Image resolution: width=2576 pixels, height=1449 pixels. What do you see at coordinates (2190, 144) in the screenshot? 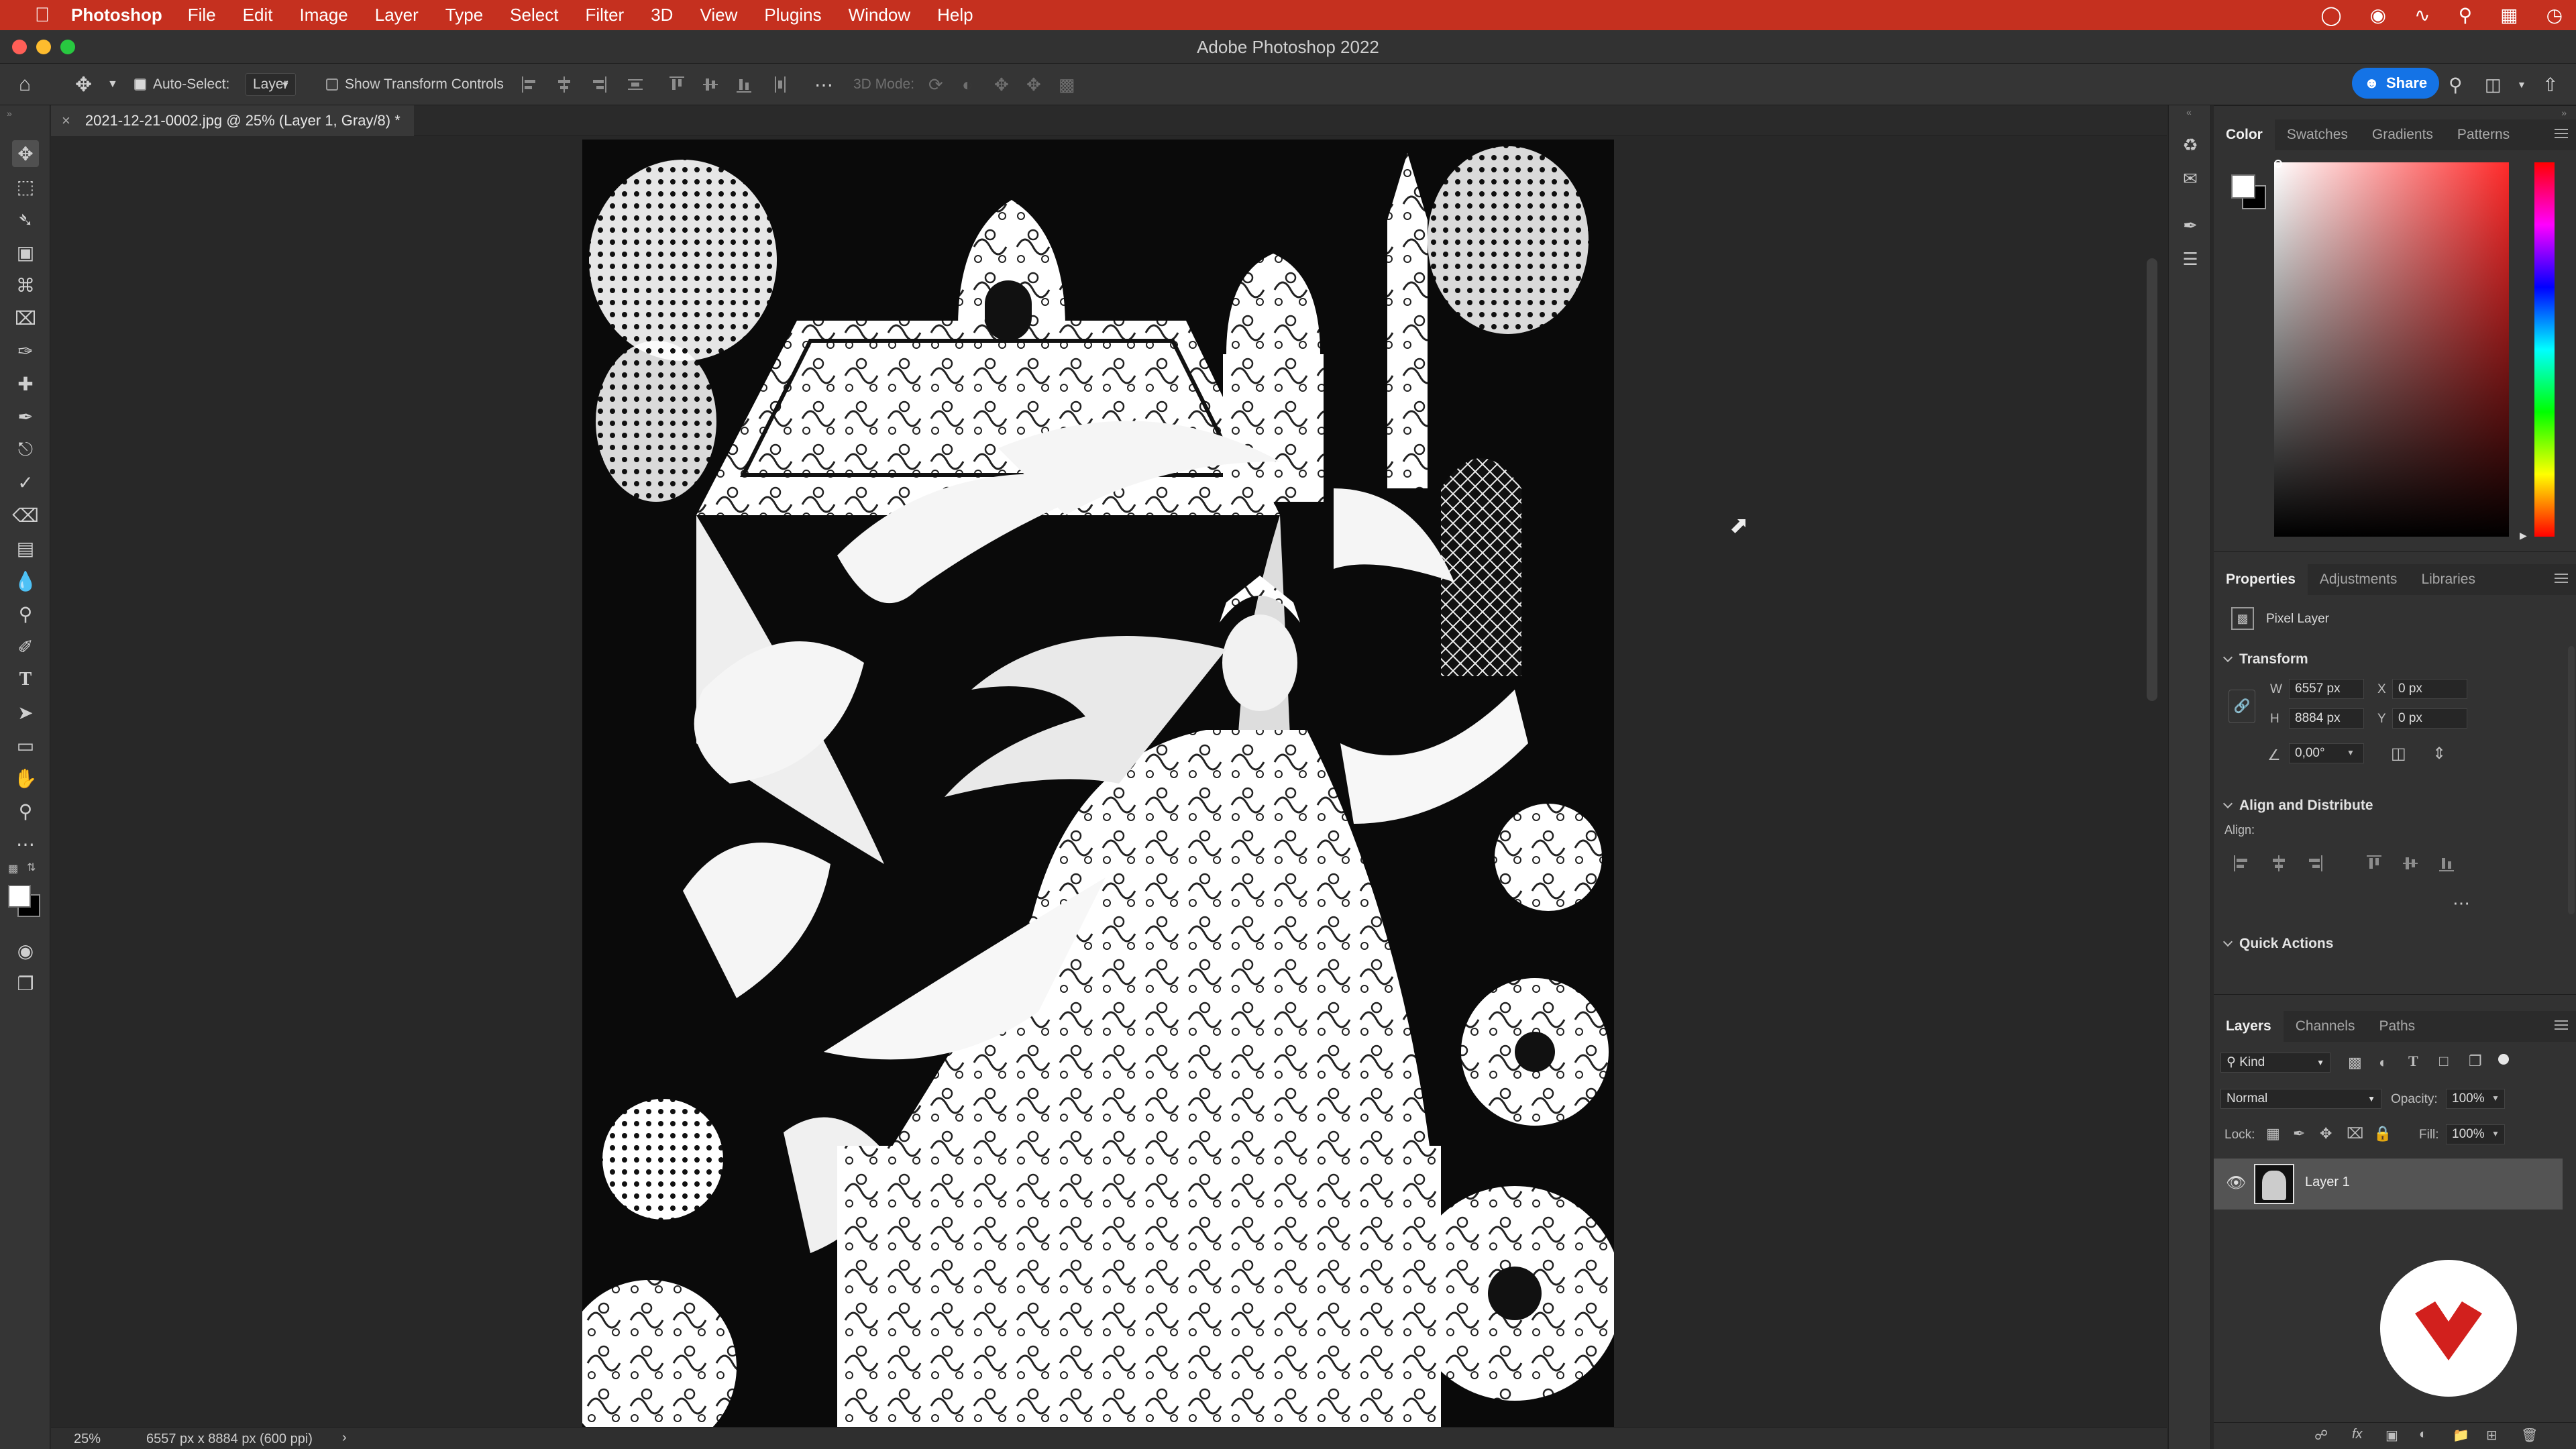
I see `history-panel-icon: ♻` at bounding box center [2190, 144].